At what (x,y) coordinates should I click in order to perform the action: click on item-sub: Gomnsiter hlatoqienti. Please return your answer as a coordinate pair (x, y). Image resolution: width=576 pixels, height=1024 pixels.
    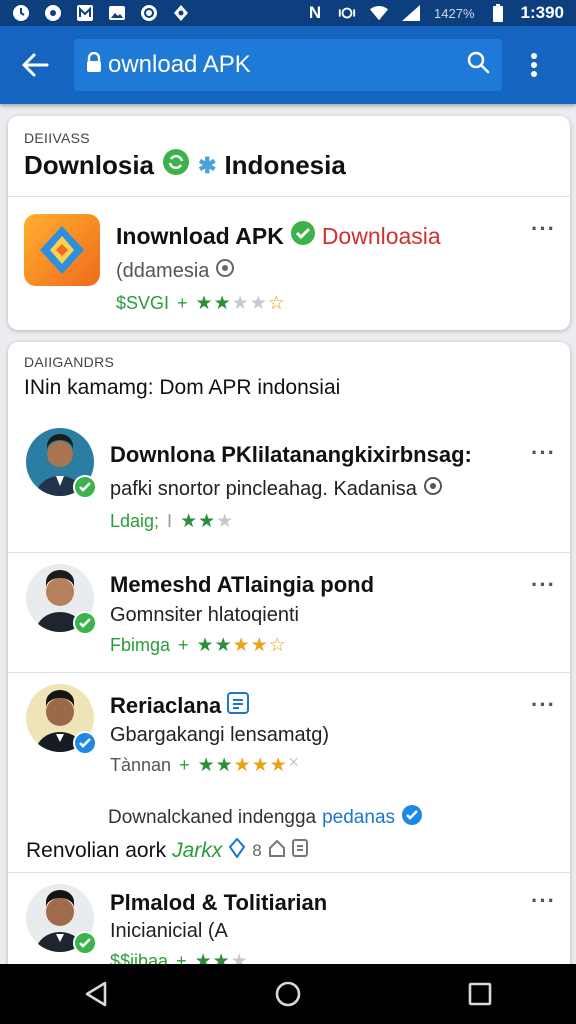
    Looking at the image, I should click on (204, 615).